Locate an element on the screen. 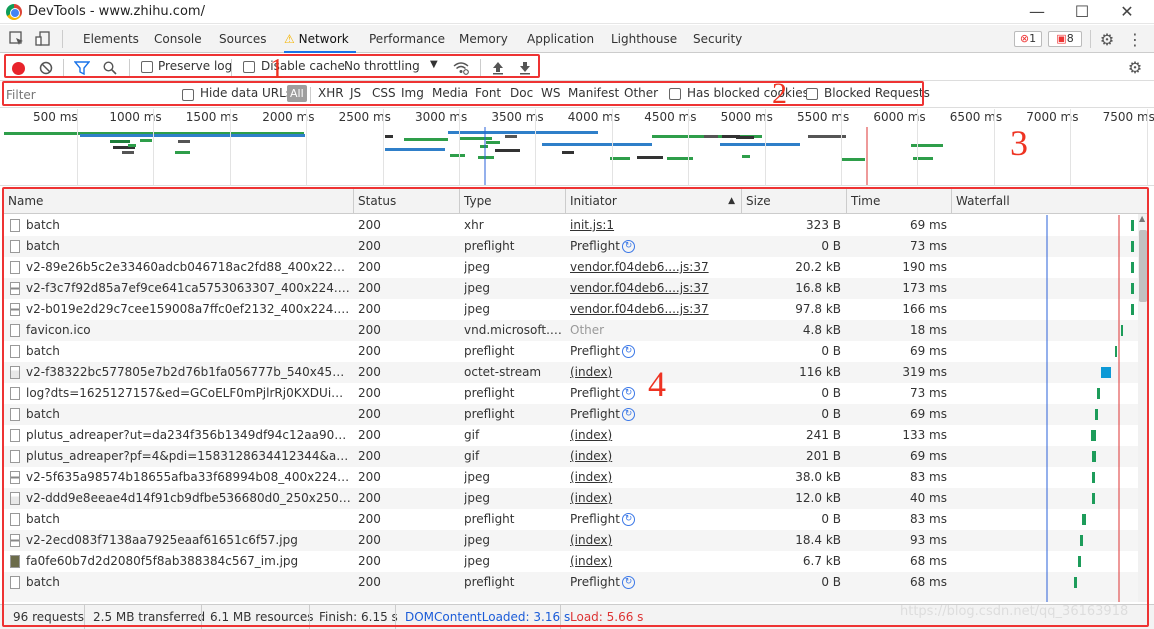  network-settings-gear-icon: ⚙ is located at coordinates (1135, 67).